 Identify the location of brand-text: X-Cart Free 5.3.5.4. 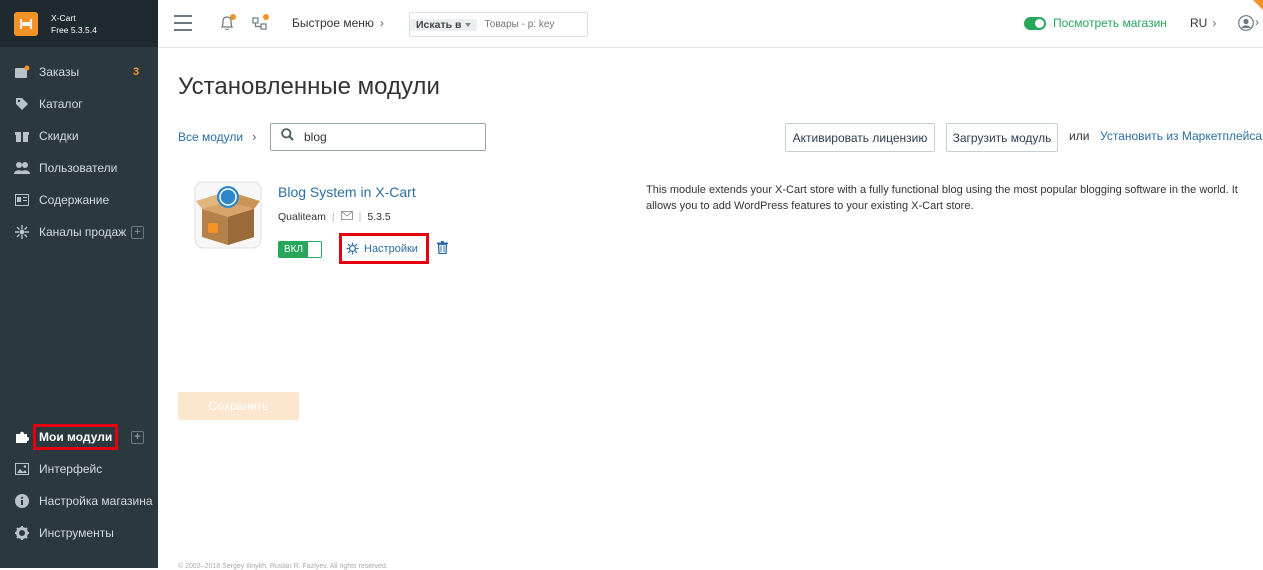
(74, 24).